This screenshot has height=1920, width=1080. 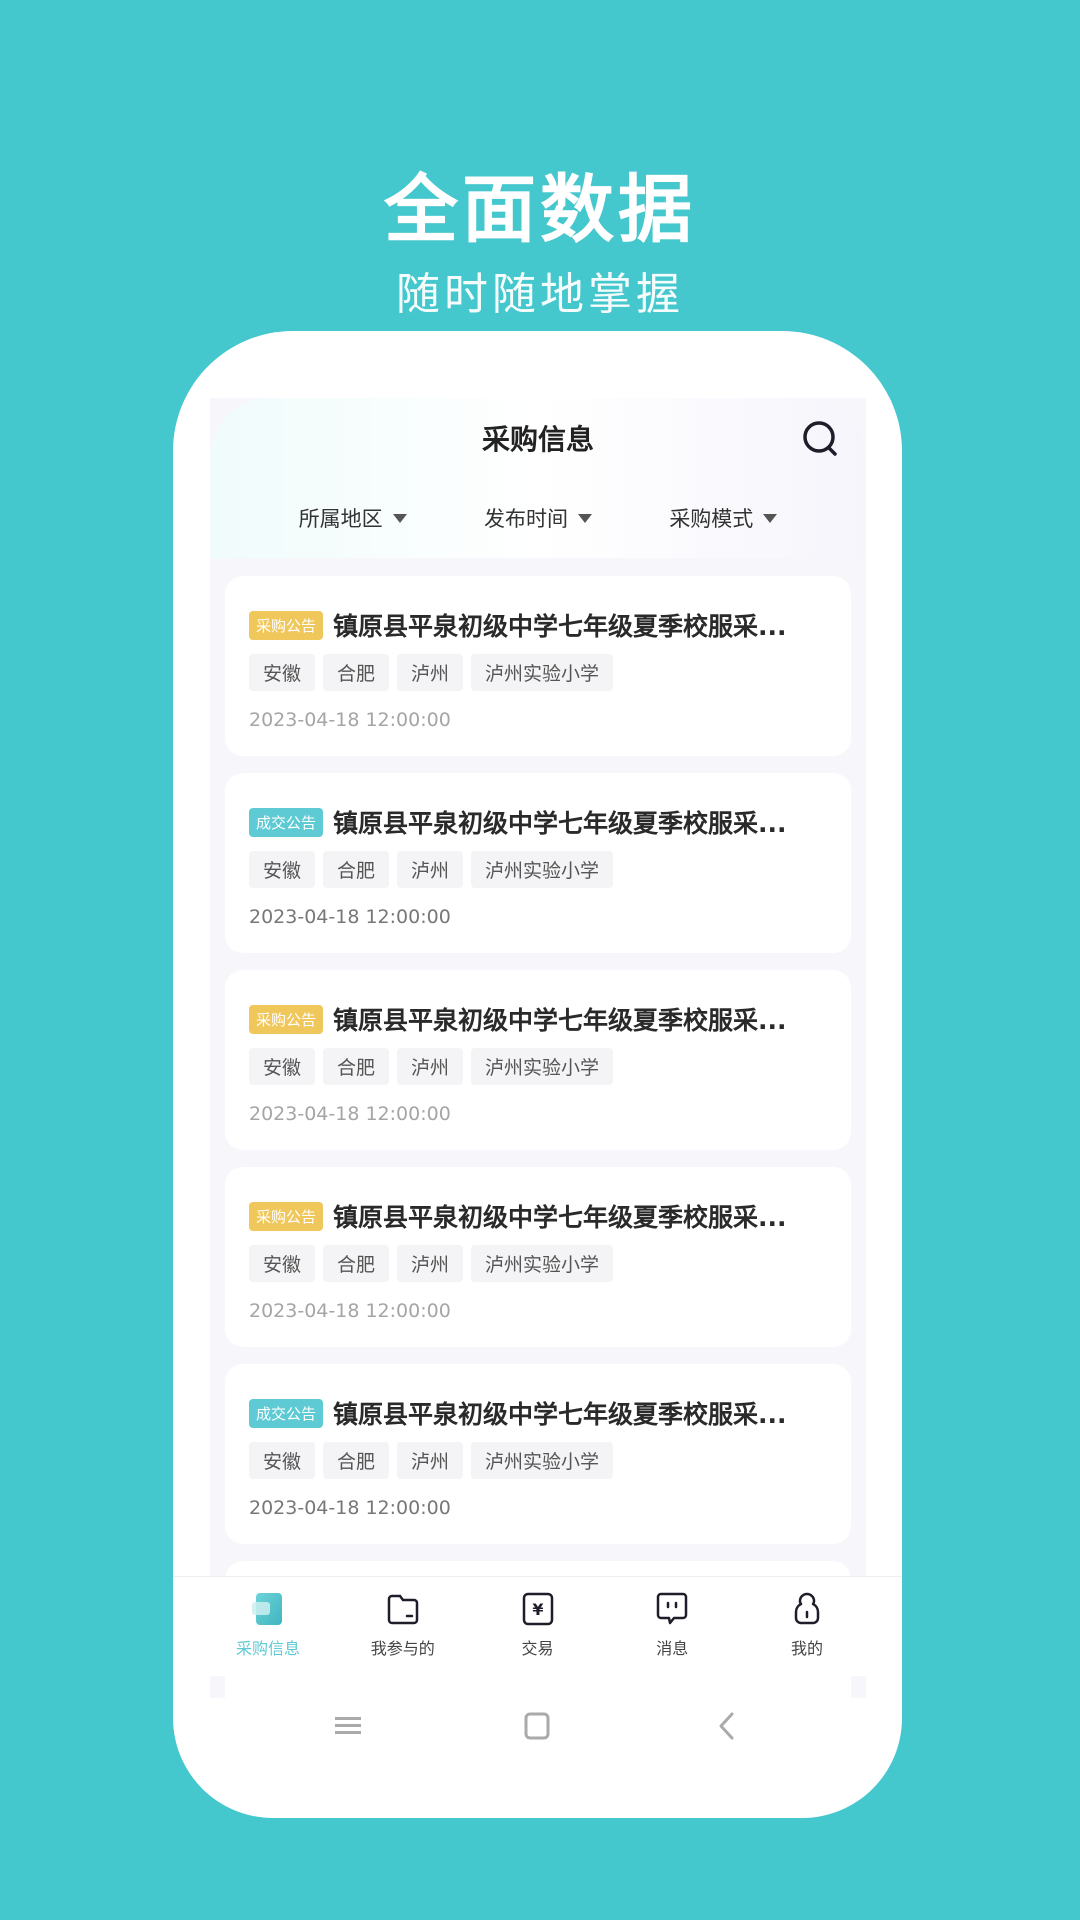 I want to click on yen-icon: ¥, so click(x=537, y=1609).